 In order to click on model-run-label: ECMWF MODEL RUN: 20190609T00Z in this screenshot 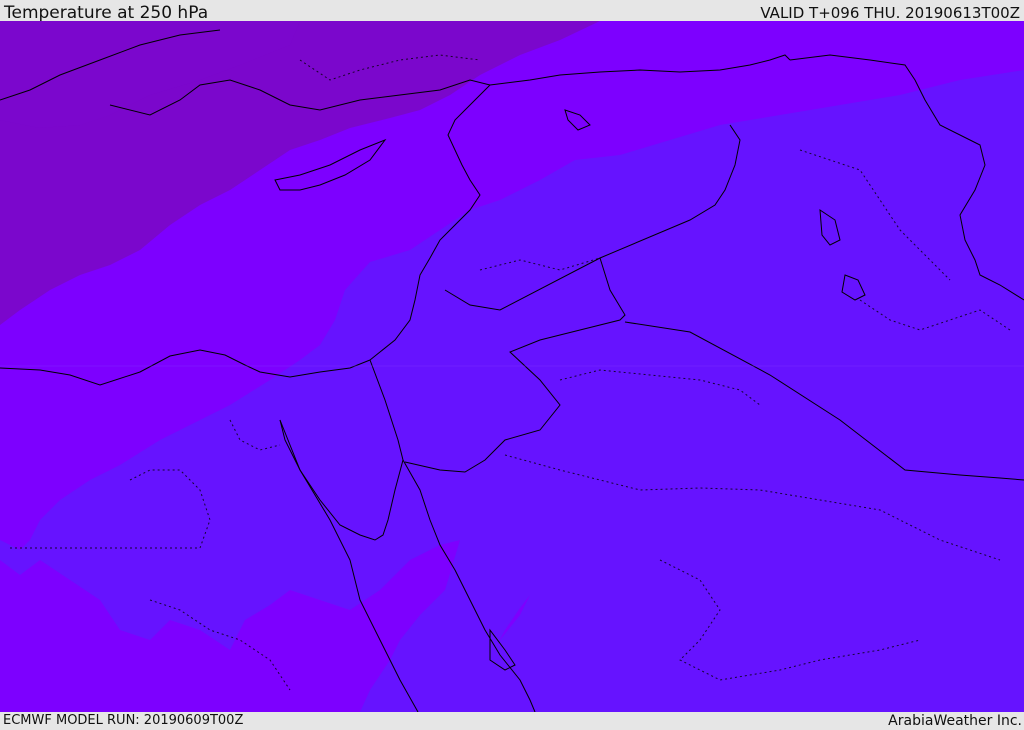, I will do `click(123, 720)`.